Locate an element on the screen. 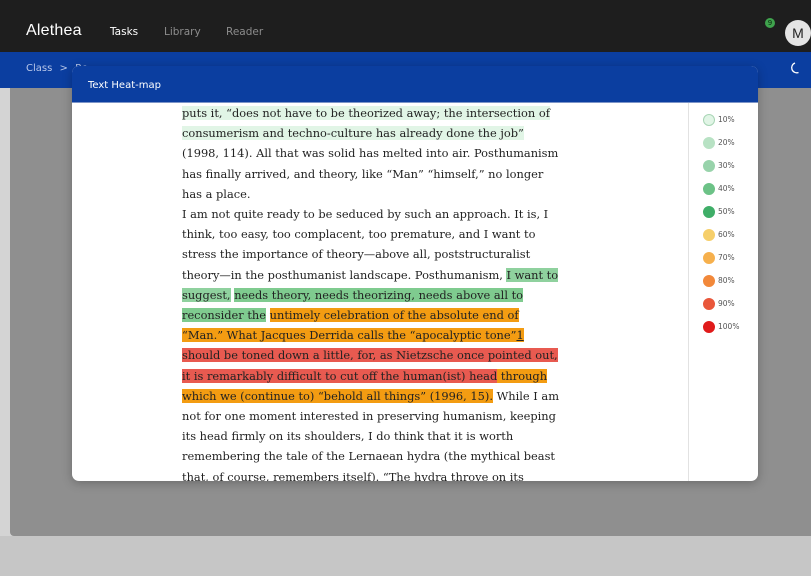 Image resolution: width=811 pixels, height=576 pixels. legend-label: 70% is located at coordinates (726, 257).